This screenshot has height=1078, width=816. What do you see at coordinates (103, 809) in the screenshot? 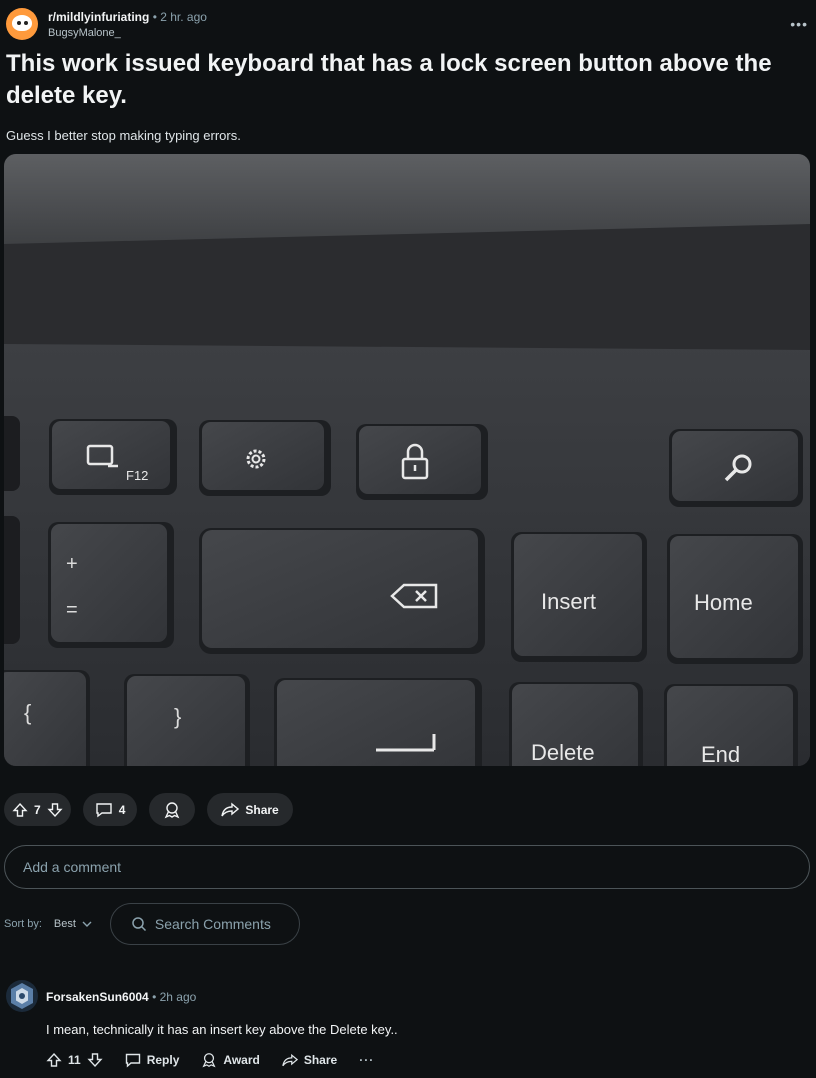
I see `comment-icon` at bounding box center [103, 809].